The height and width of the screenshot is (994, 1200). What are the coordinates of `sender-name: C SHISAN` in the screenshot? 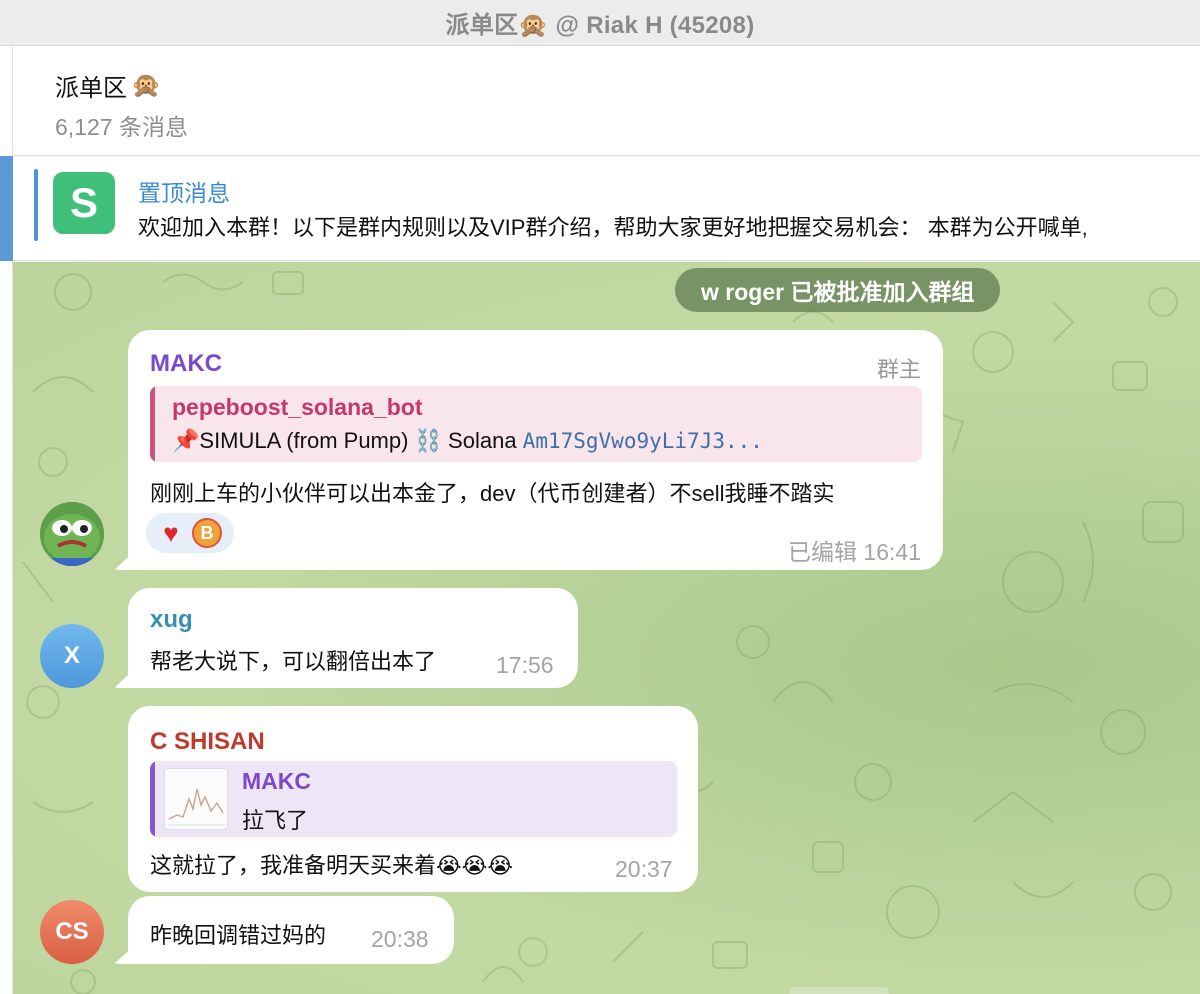 It's located at (207, 742).